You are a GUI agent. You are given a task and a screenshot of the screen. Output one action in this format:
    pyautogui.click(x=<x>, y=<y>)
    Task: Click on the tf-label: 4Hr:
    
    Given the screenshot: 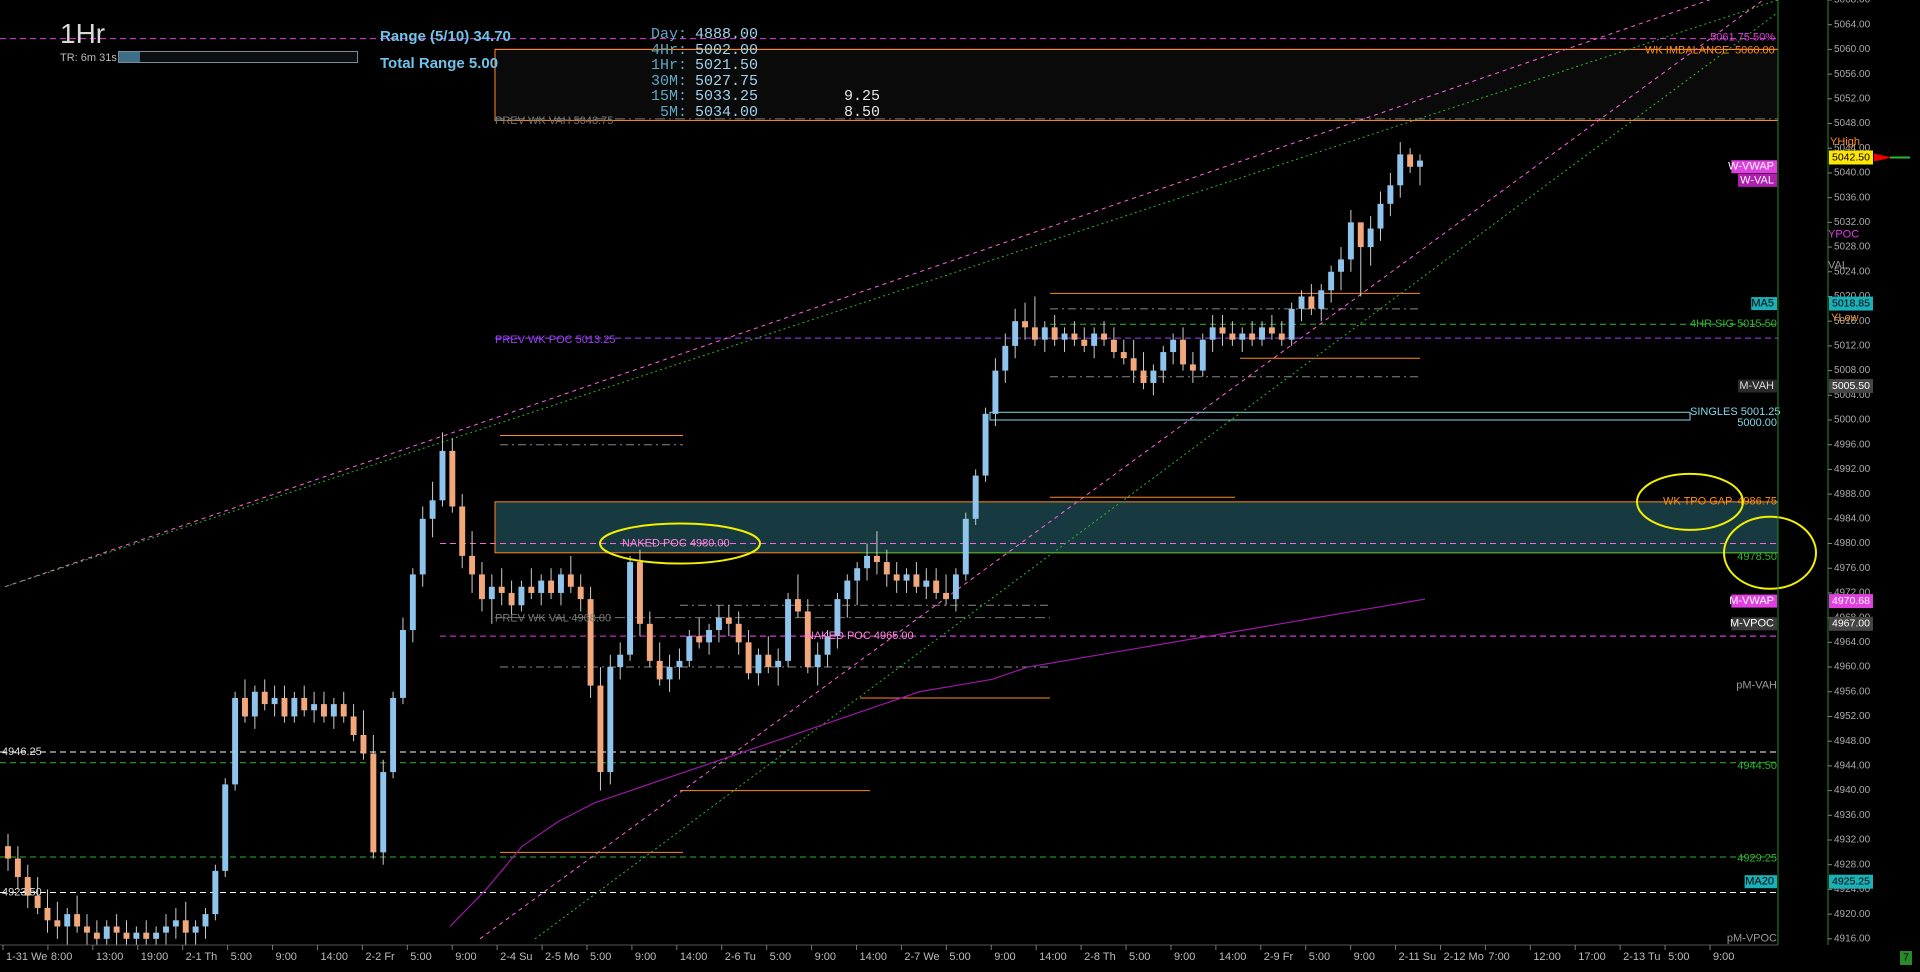 What is the action you would take?
    pyautogui.click(x=668, y=50)
    